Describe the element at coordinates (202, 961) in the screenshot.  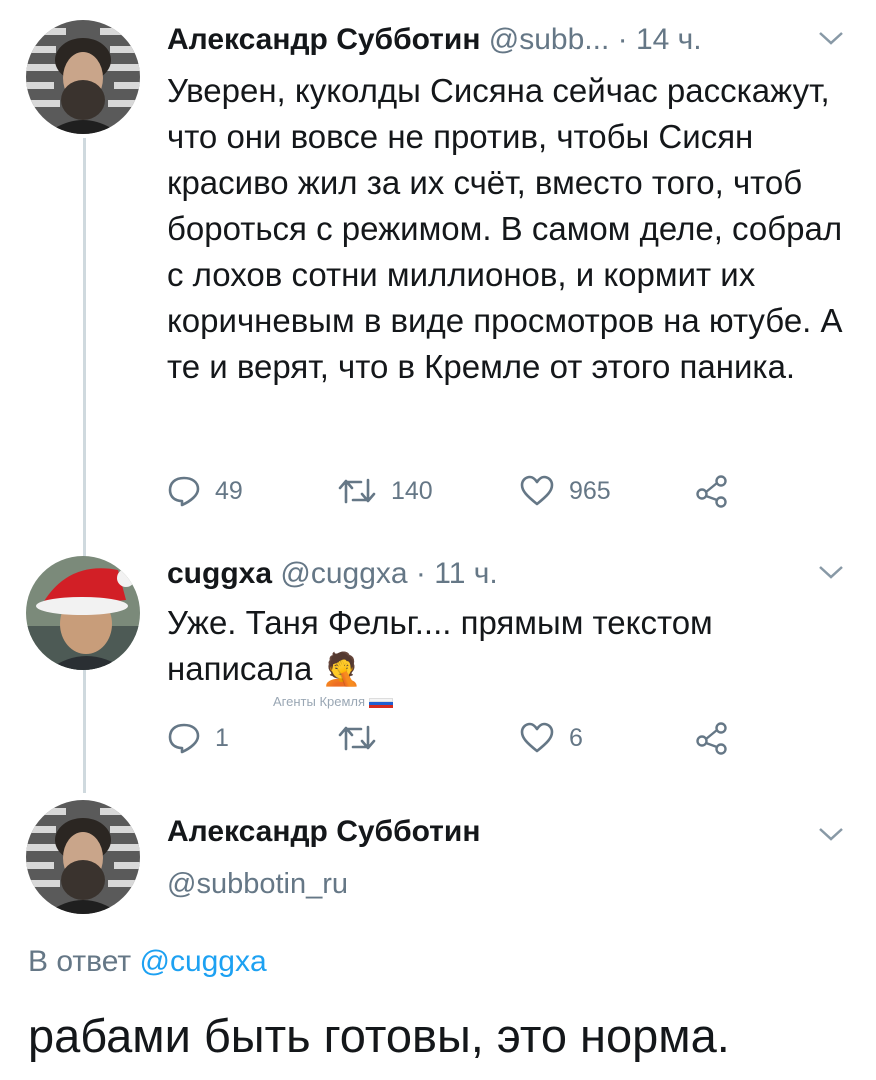
I see `reply-mention-link: @cuggxa` at that location.